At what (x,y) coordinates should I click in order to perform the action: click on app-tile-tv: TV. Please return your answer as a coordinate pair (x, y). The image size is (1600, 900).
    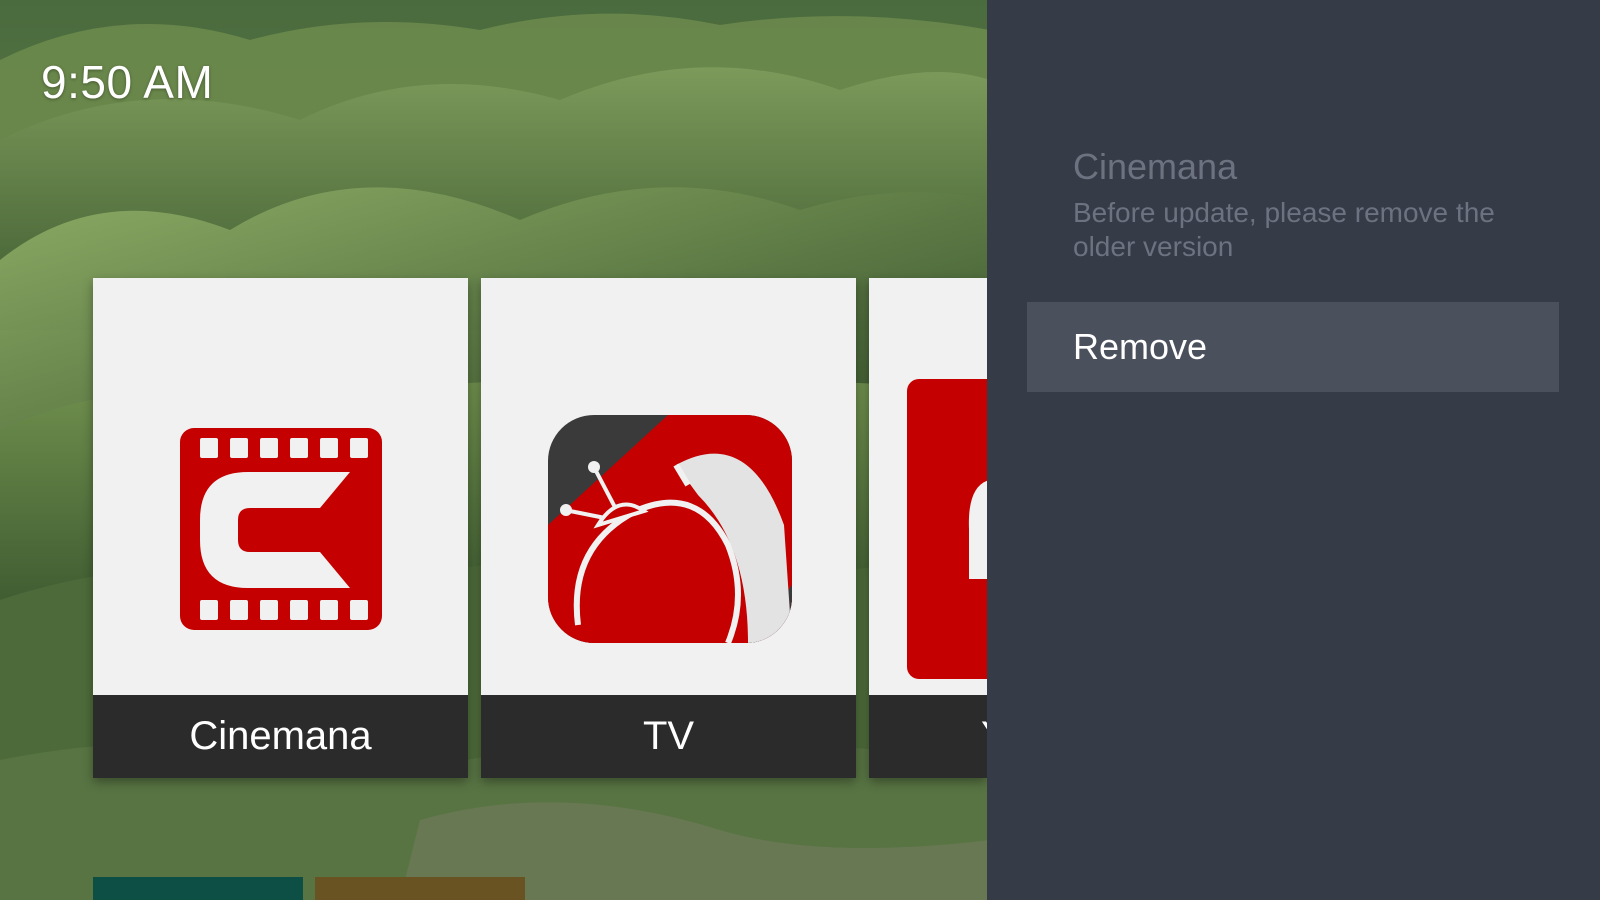
    Looking at the image, I should click on (668, 528).